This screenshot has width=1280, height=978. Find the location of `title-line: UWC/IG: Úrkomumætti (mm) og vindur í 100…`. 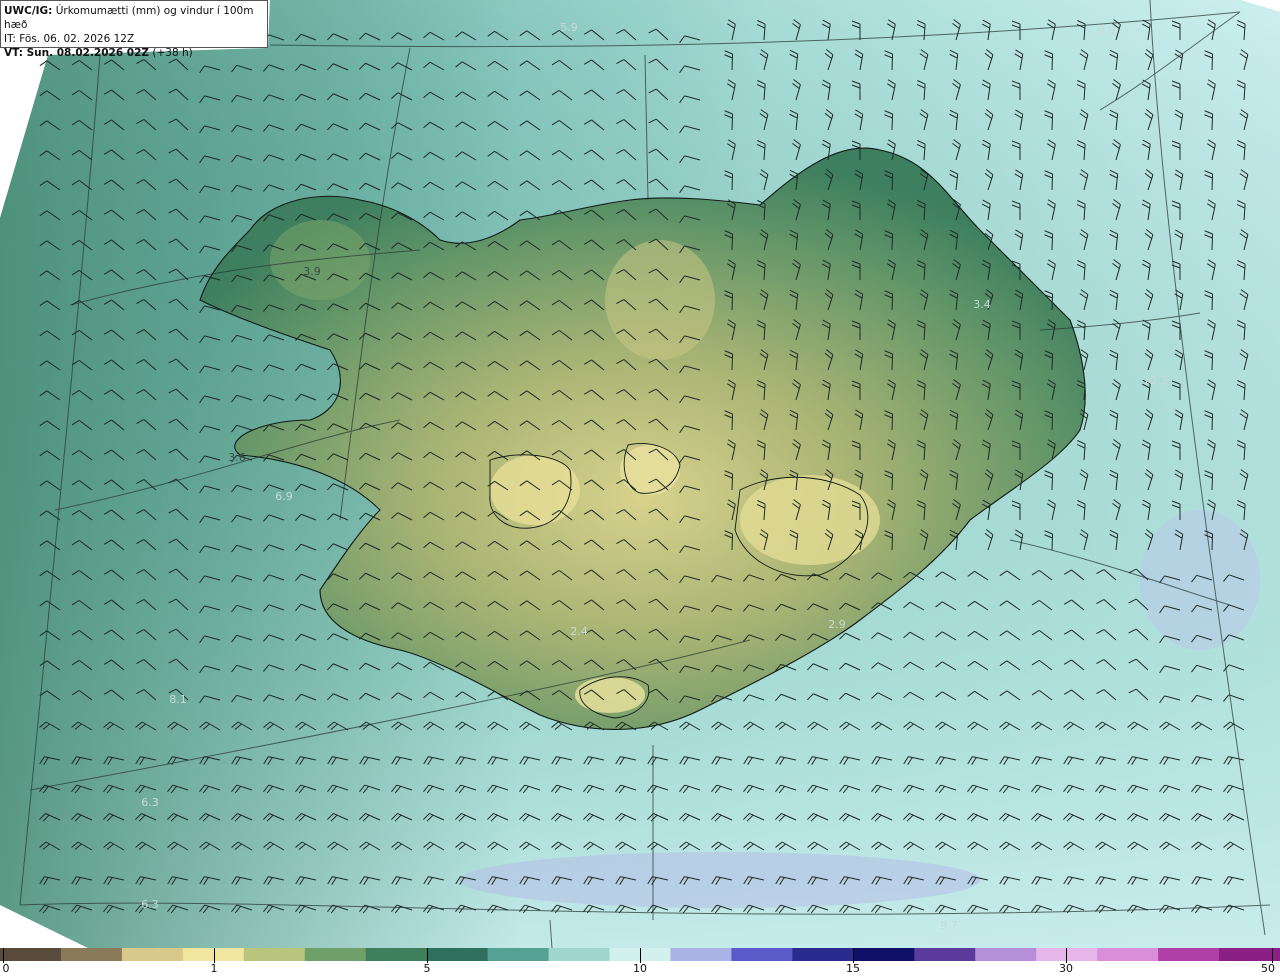

title-line: UWC/IG: Úrkomumætti (mm) og vindur í 100… is located at coordinates (134, 18).